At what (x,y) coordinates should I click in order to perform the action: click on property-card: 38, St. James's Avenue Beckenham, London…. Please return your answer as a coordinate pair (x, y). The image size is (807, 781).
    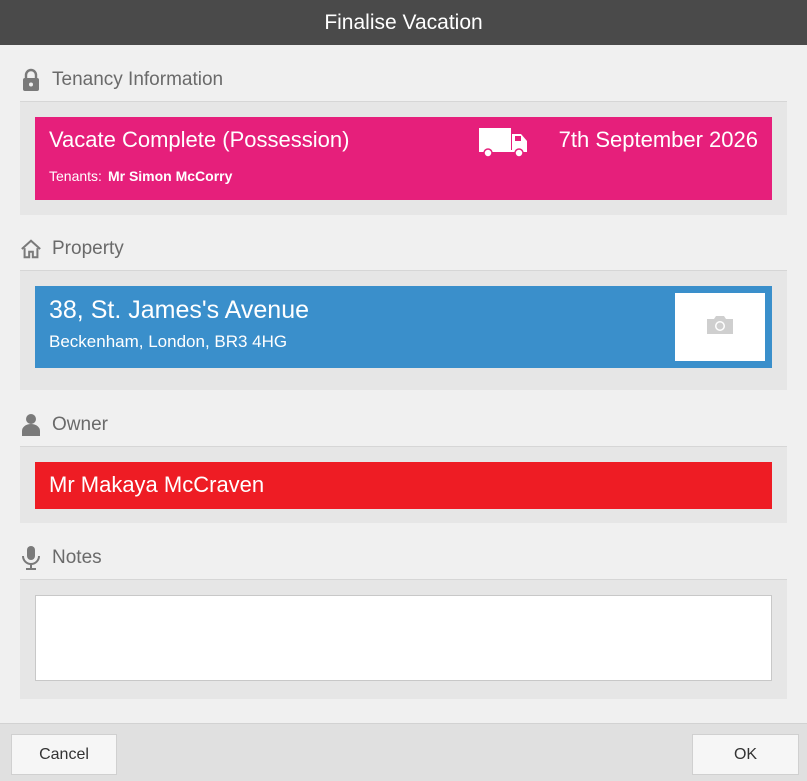
    Looking at the image, I should click on (403, 327).